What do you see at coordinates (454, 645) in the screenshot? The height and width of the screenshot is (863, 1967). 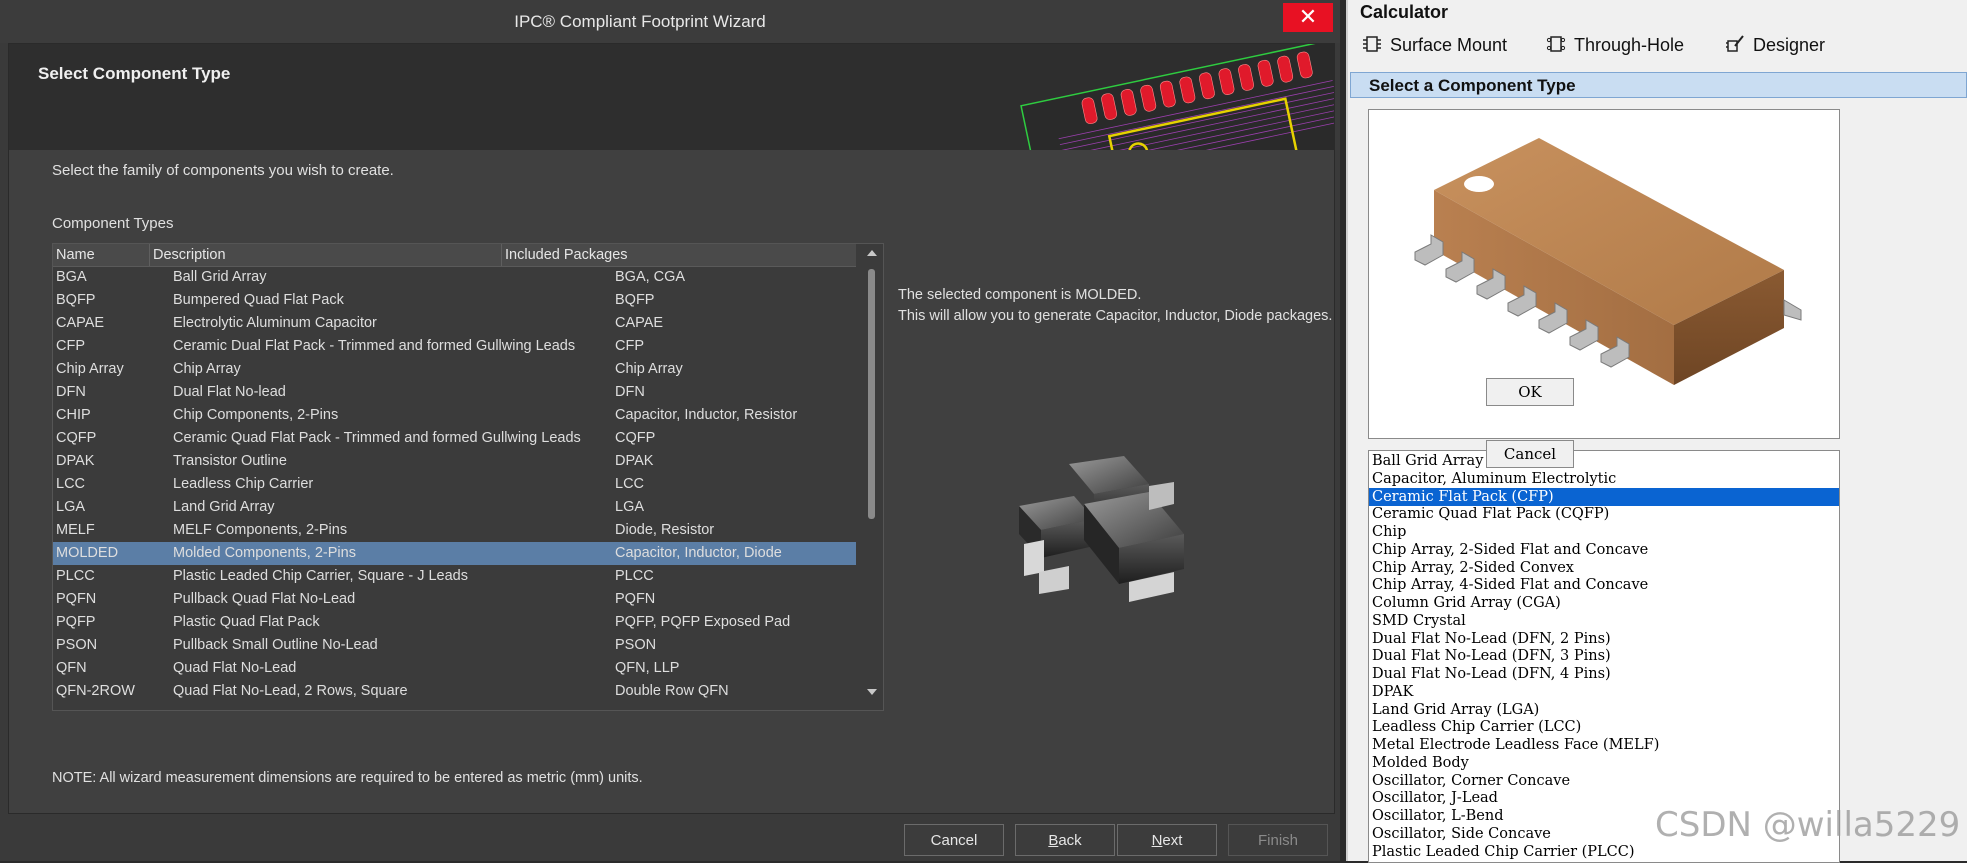 I see `table-row: PSON Pullback Small Outline No-Lead PSON` at bounding box center [454, 645].